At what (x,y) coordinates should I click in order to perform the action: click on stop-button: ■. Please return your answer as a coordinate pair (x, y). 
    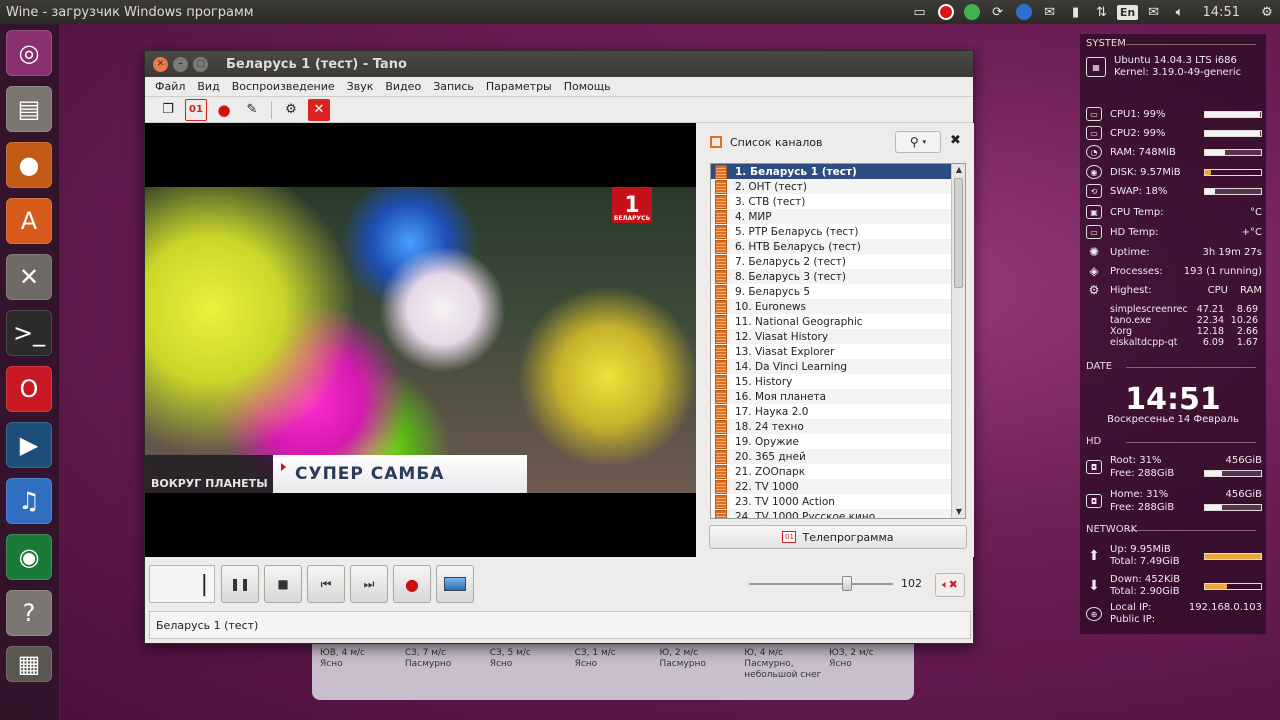
    Looking at the image, I should click on (283, 584).